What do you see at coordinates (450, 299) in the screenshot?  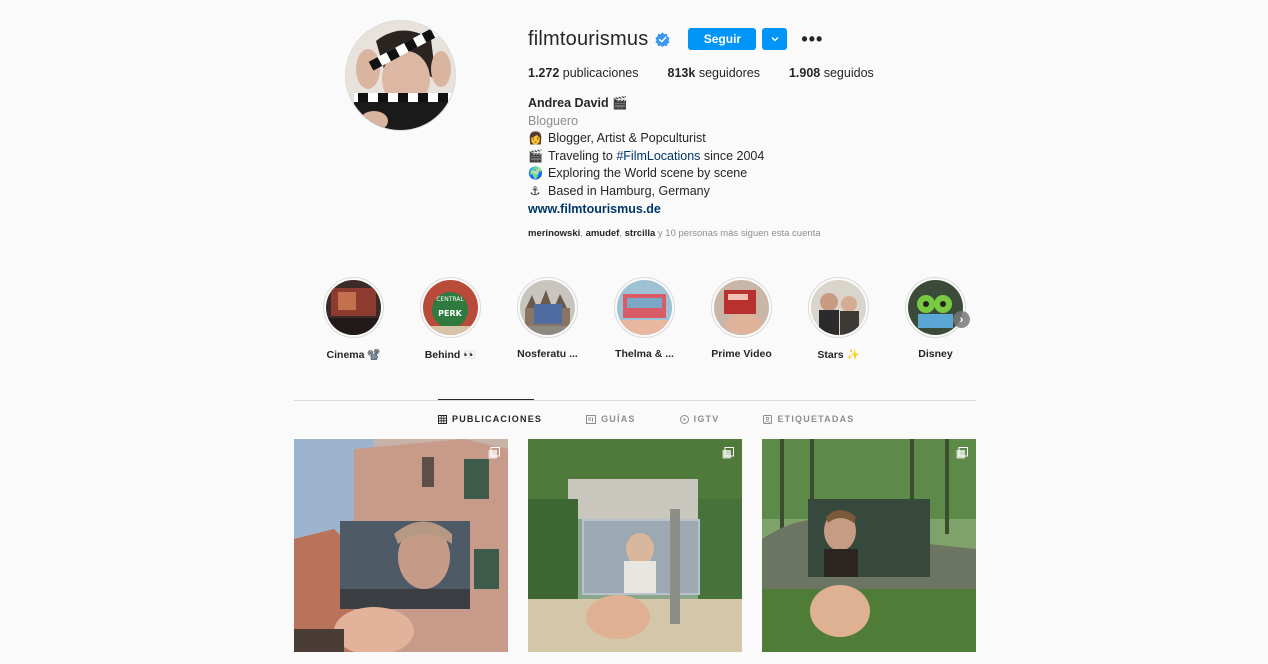 I see `svg-text: CENTRAL` at bounding box center [450, 299].